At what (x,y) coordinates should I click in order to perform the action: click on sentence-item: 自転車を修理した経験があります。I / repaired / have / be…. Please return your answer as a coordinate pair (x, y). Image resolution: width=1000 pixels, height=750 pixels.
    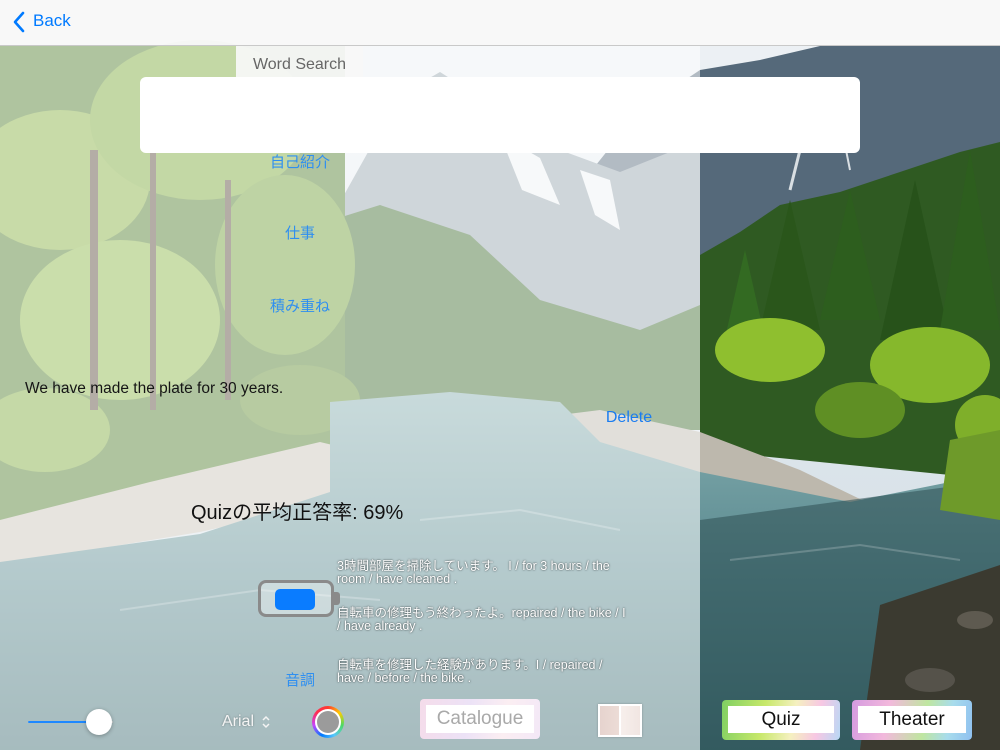
    Looking at the image, I should click on (484, 672).